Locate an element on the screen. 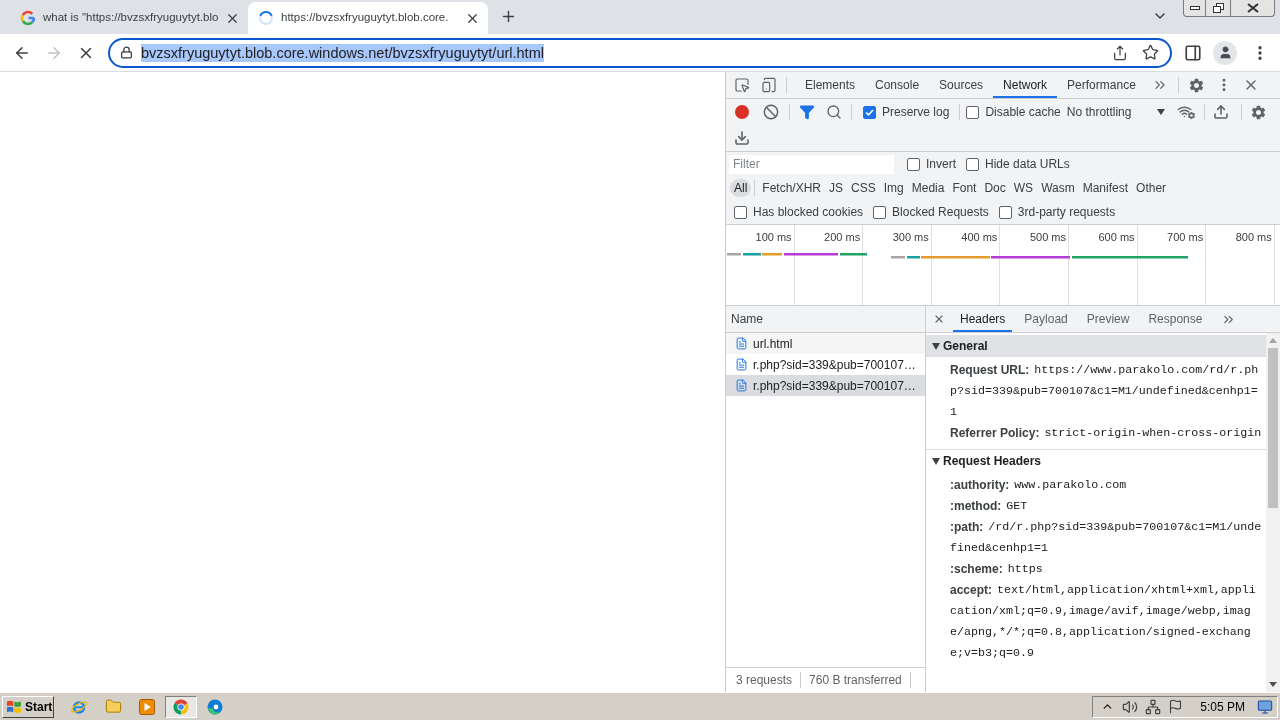 The height and width of the screenshot is (720, 1280). new-tab-icon is located at coordinates (508, 16).